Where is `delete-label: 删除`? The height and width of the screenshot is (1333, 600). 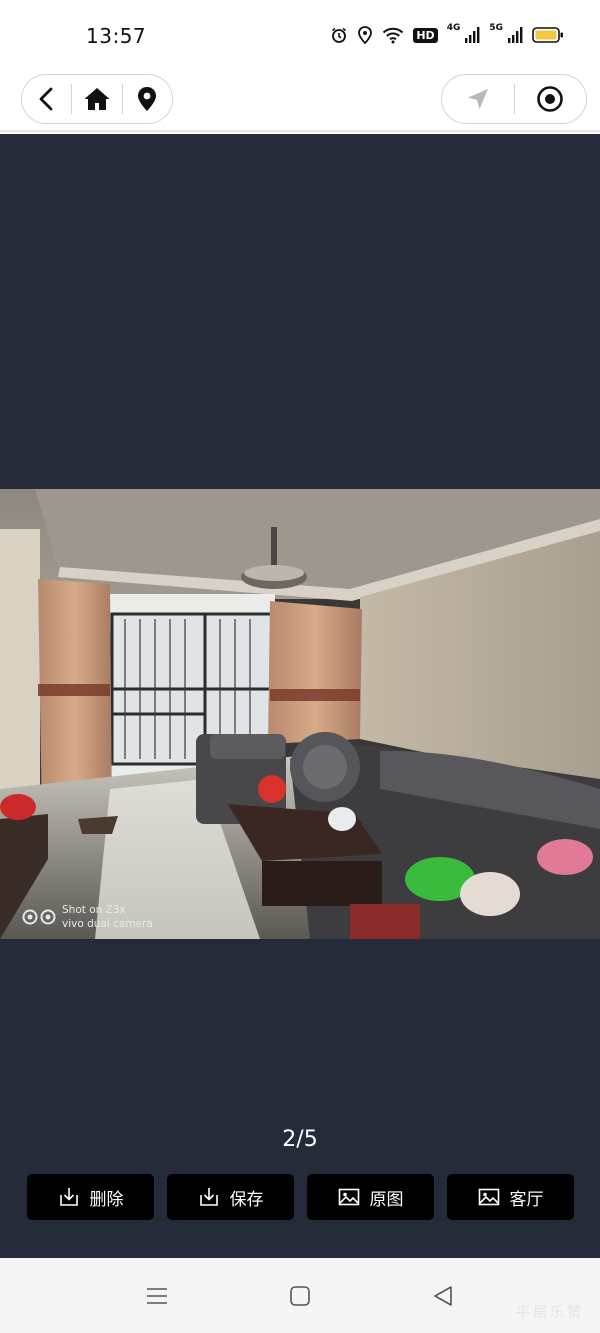 delete-label: 删除 is located at coordinates (106, 1199).